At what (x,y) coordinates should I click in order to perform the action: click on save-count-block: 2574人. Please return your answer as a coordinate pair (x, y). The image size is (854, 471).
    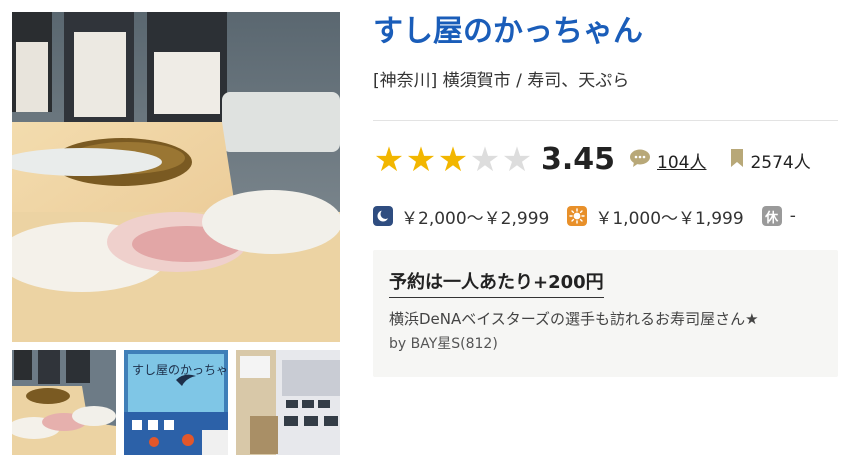
    Looking at the image, I should click on (770, 160).